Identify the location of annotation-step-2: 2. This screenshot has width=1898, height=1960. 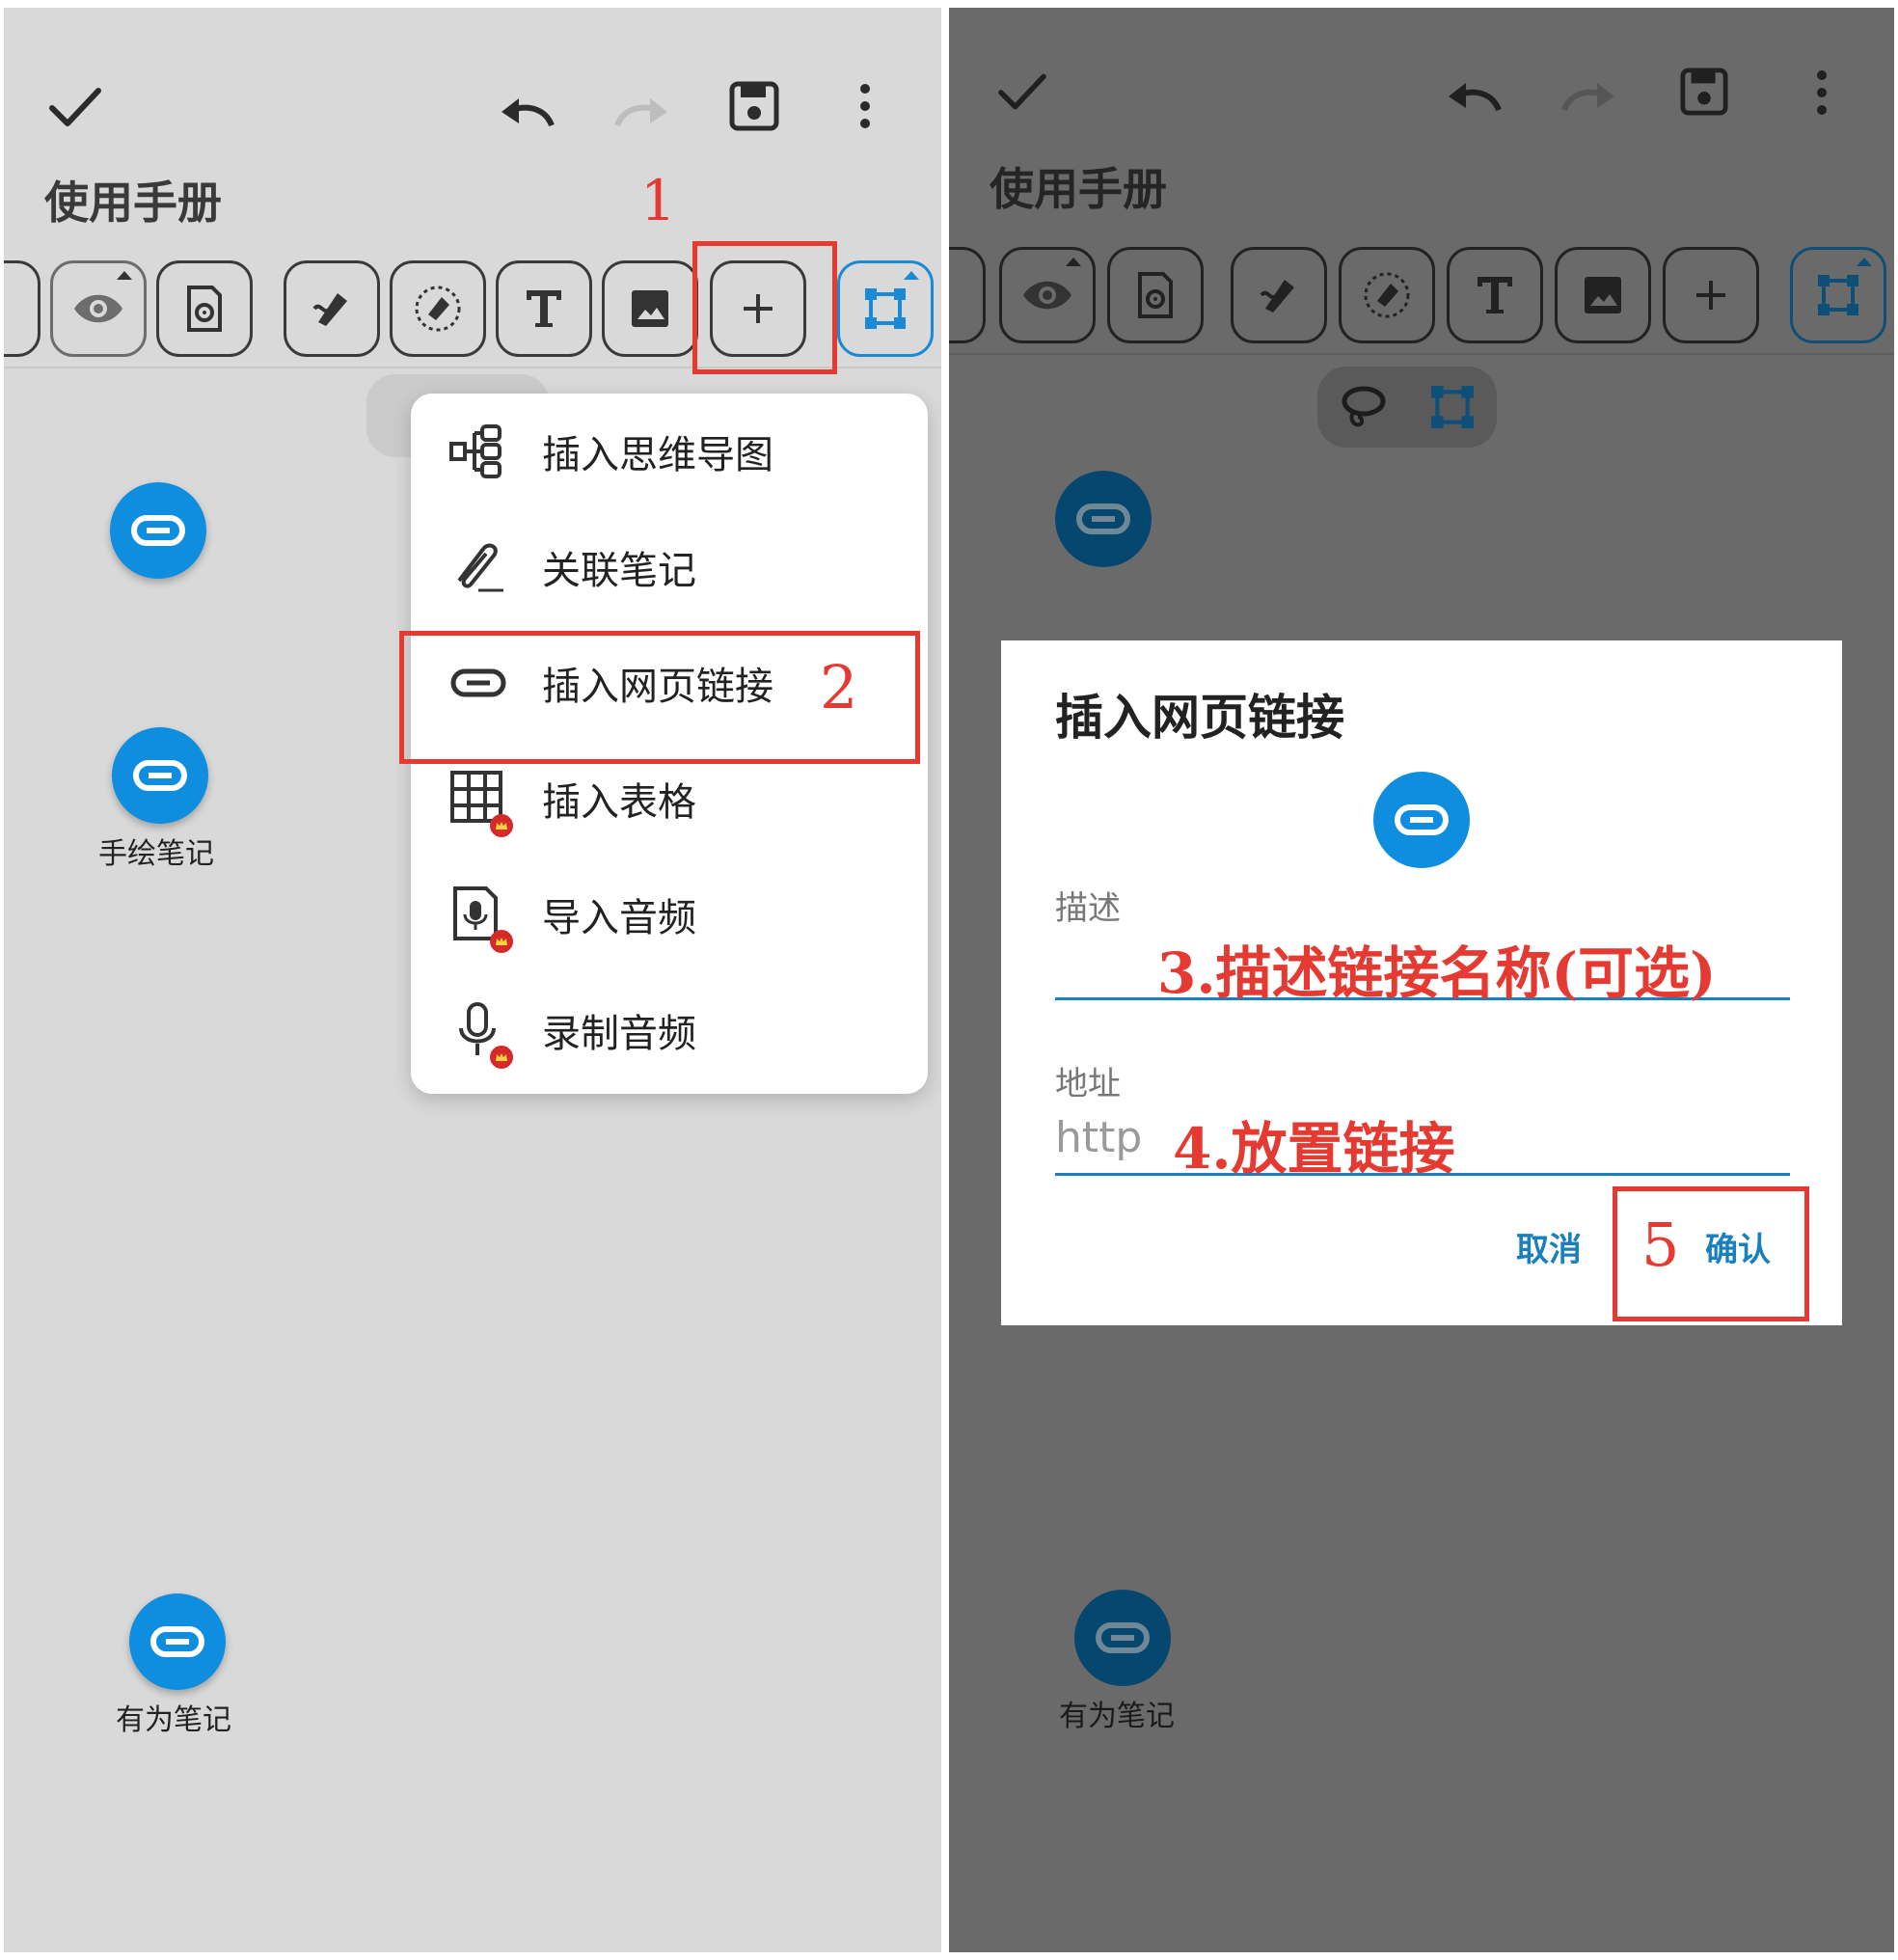
(839, 687).